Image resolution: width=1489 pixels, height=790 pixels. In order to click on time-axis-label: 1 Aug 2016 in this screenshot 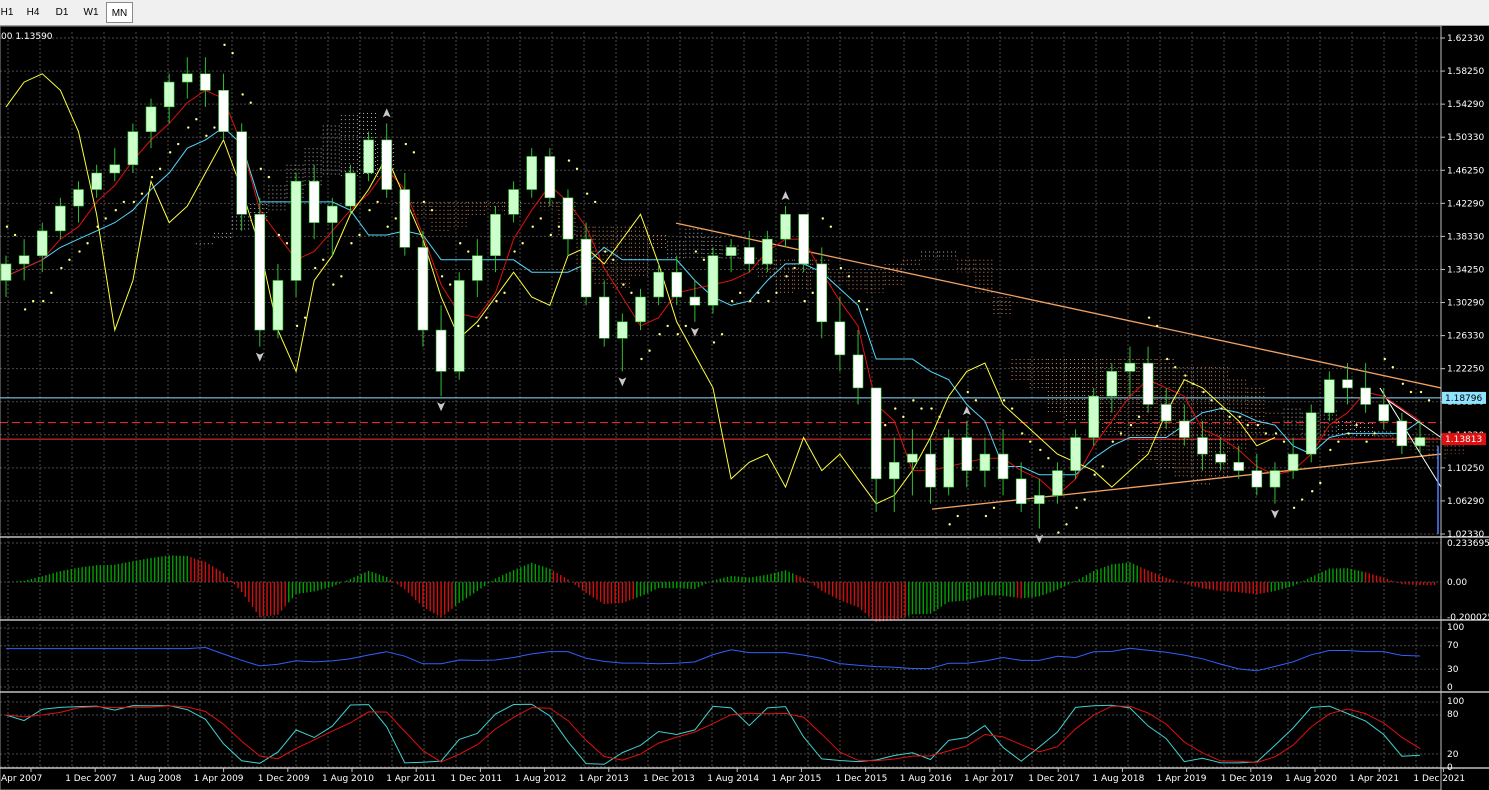, I will do `click(926, 779)`.